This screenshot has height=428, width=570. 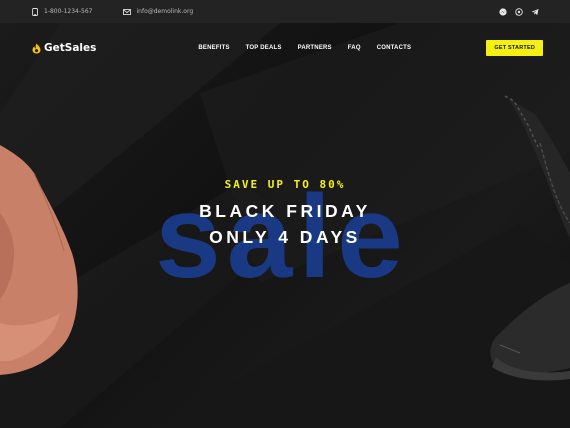 I want to click on phone-icon, so click(x=35, y=11).